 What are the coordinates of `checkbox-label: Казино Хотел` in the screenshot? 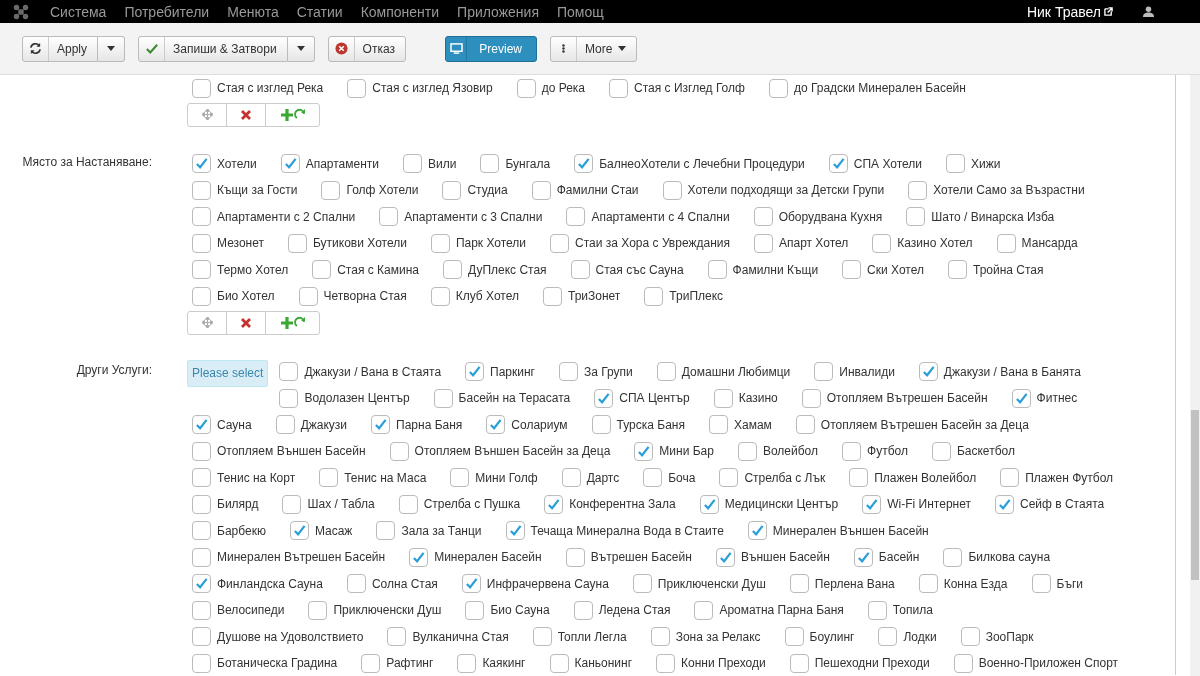 It's located at (935, 243).